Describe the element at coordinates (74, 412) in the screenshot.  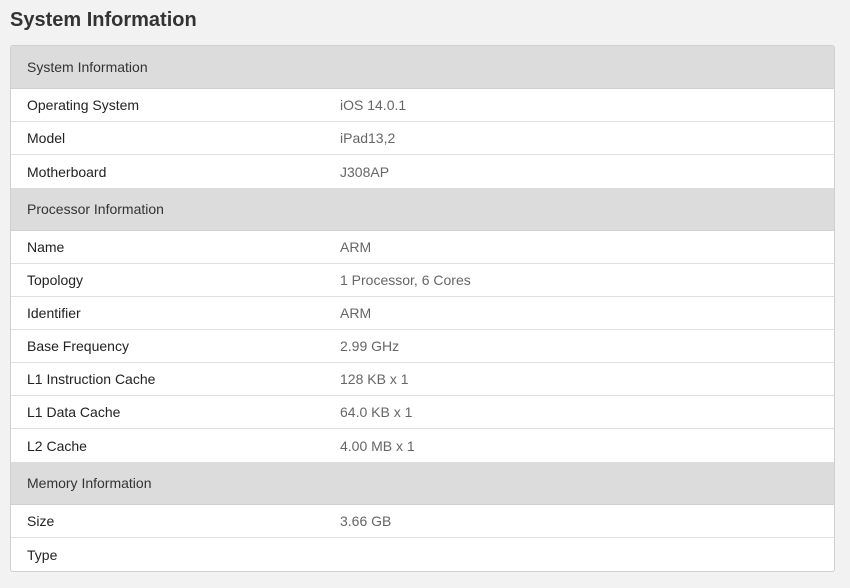
I see `row-label: L1 Data Cache` at that location.